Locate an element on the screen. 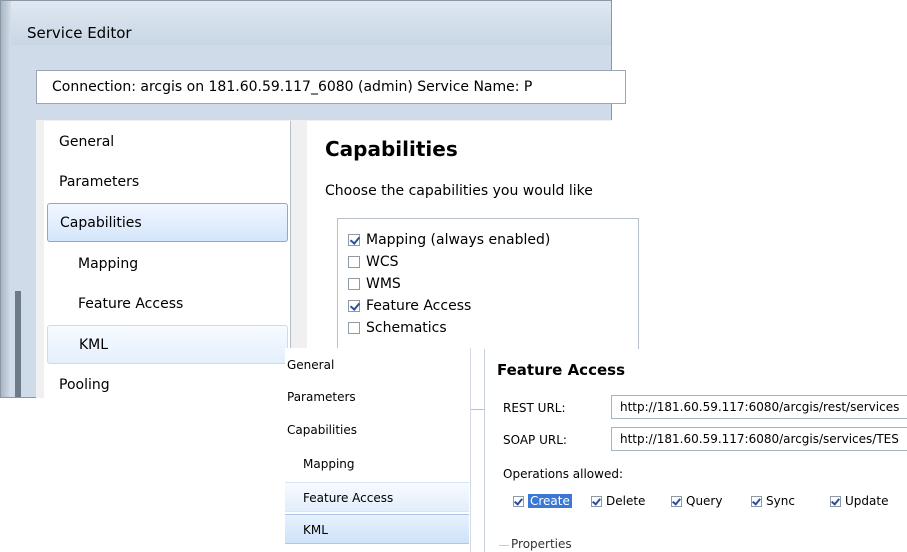 Image resolution: width=907 pixels, height=552 pixels. capability-wms: WMS is located at coordinates (374, 284).